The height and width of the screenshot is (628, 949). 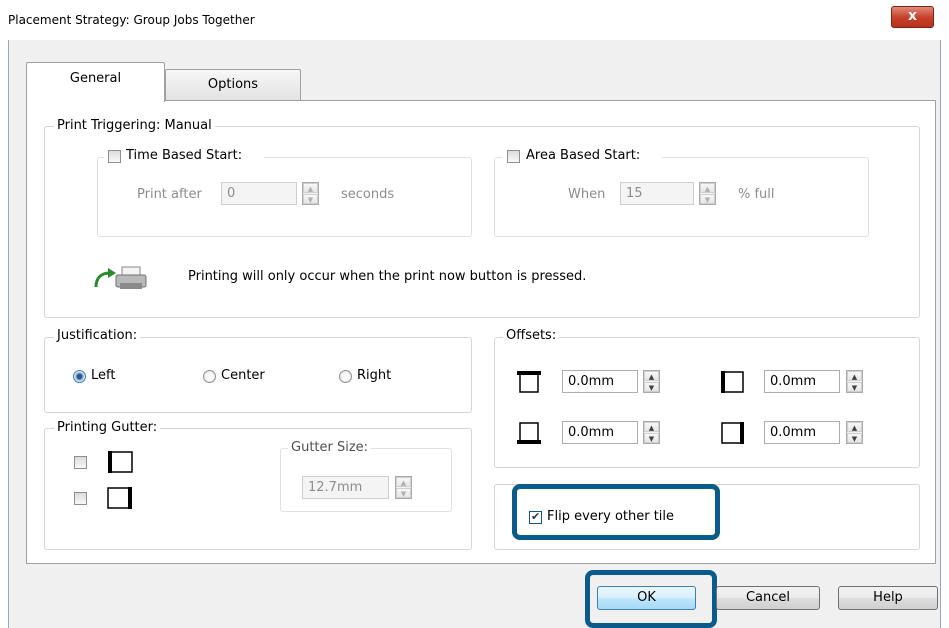 I want to click on offset-right-input: 0.0mm, so click(x=802, y=432).